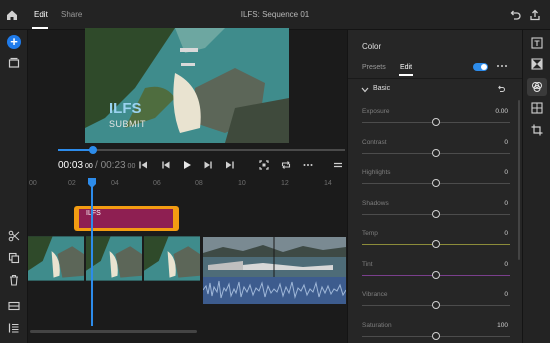 The height and width of the screenshot is (343, 550). I want to click on reset-icon, so click(501, 89).